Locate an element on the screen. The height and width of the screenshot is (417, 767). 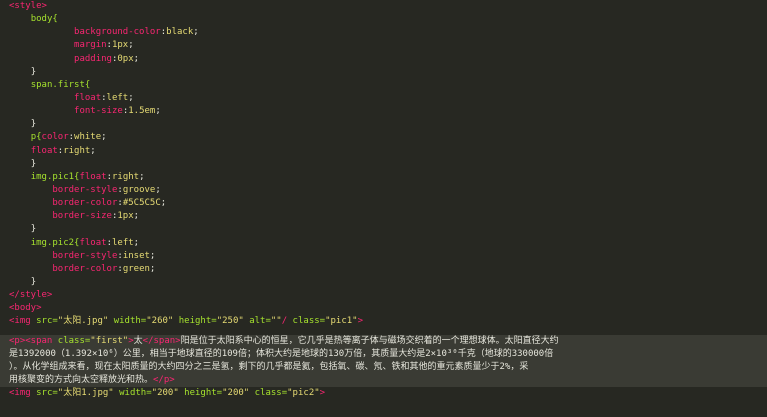
code-line: <style> is located at coordinates (383, 6).